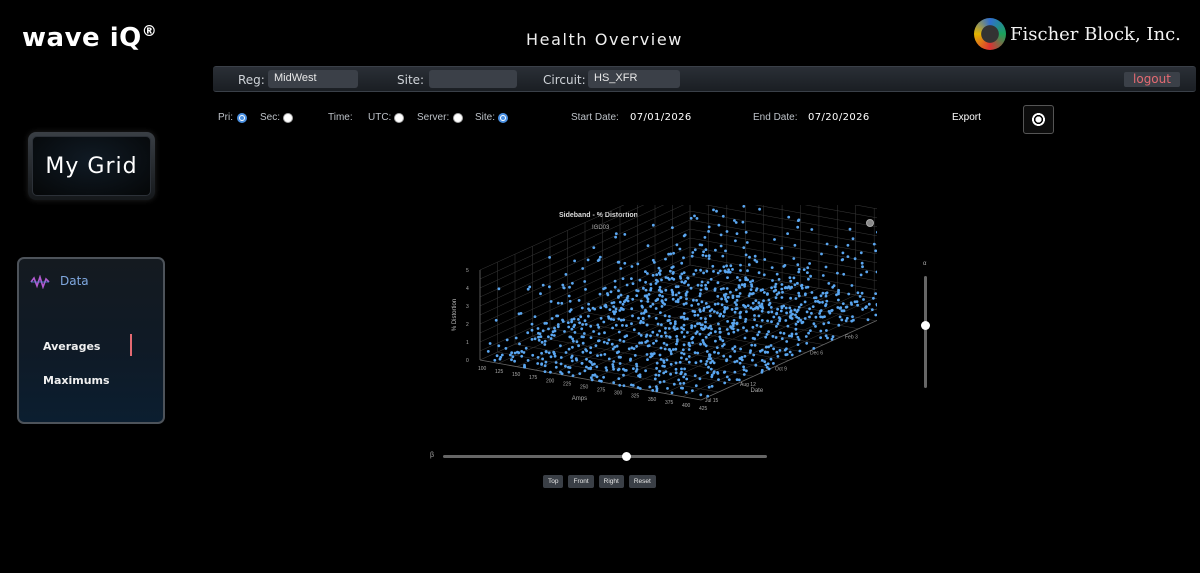  I want to click on circuit-select: HS_XFR, so click(634, 79).